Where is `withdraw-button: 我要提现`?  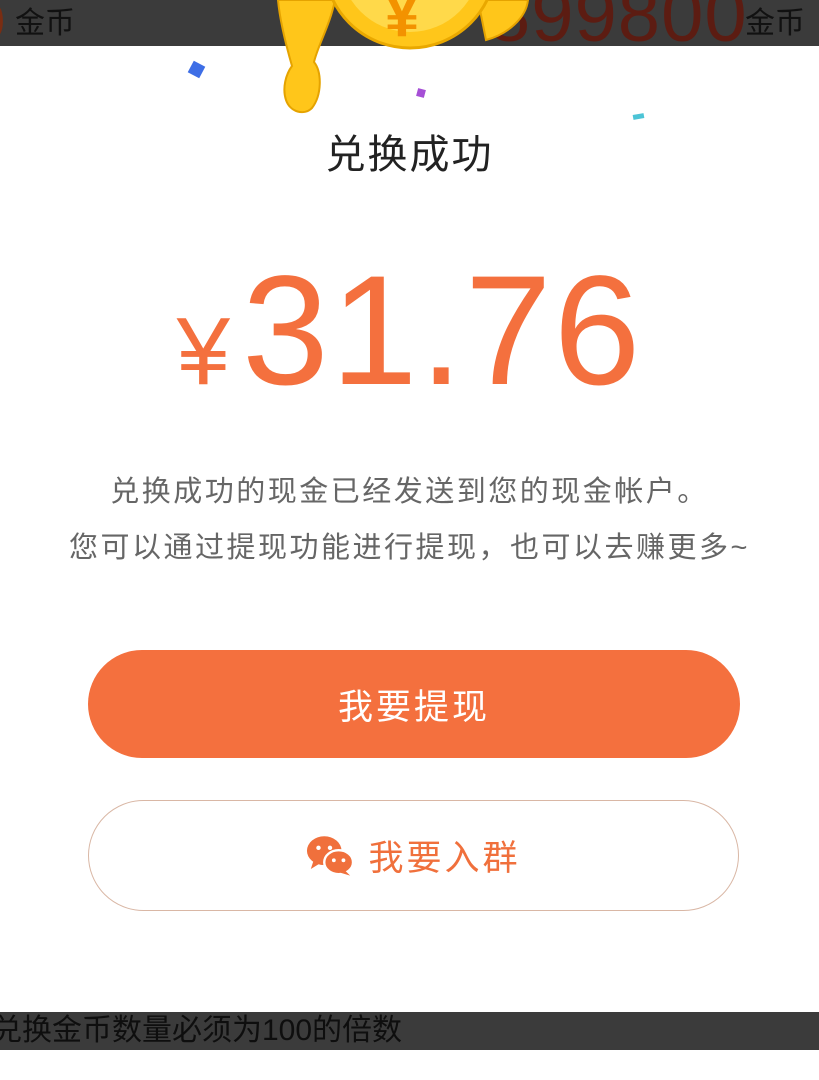
withdraw-button: 我要提现 is located at coordinates (414, 704).